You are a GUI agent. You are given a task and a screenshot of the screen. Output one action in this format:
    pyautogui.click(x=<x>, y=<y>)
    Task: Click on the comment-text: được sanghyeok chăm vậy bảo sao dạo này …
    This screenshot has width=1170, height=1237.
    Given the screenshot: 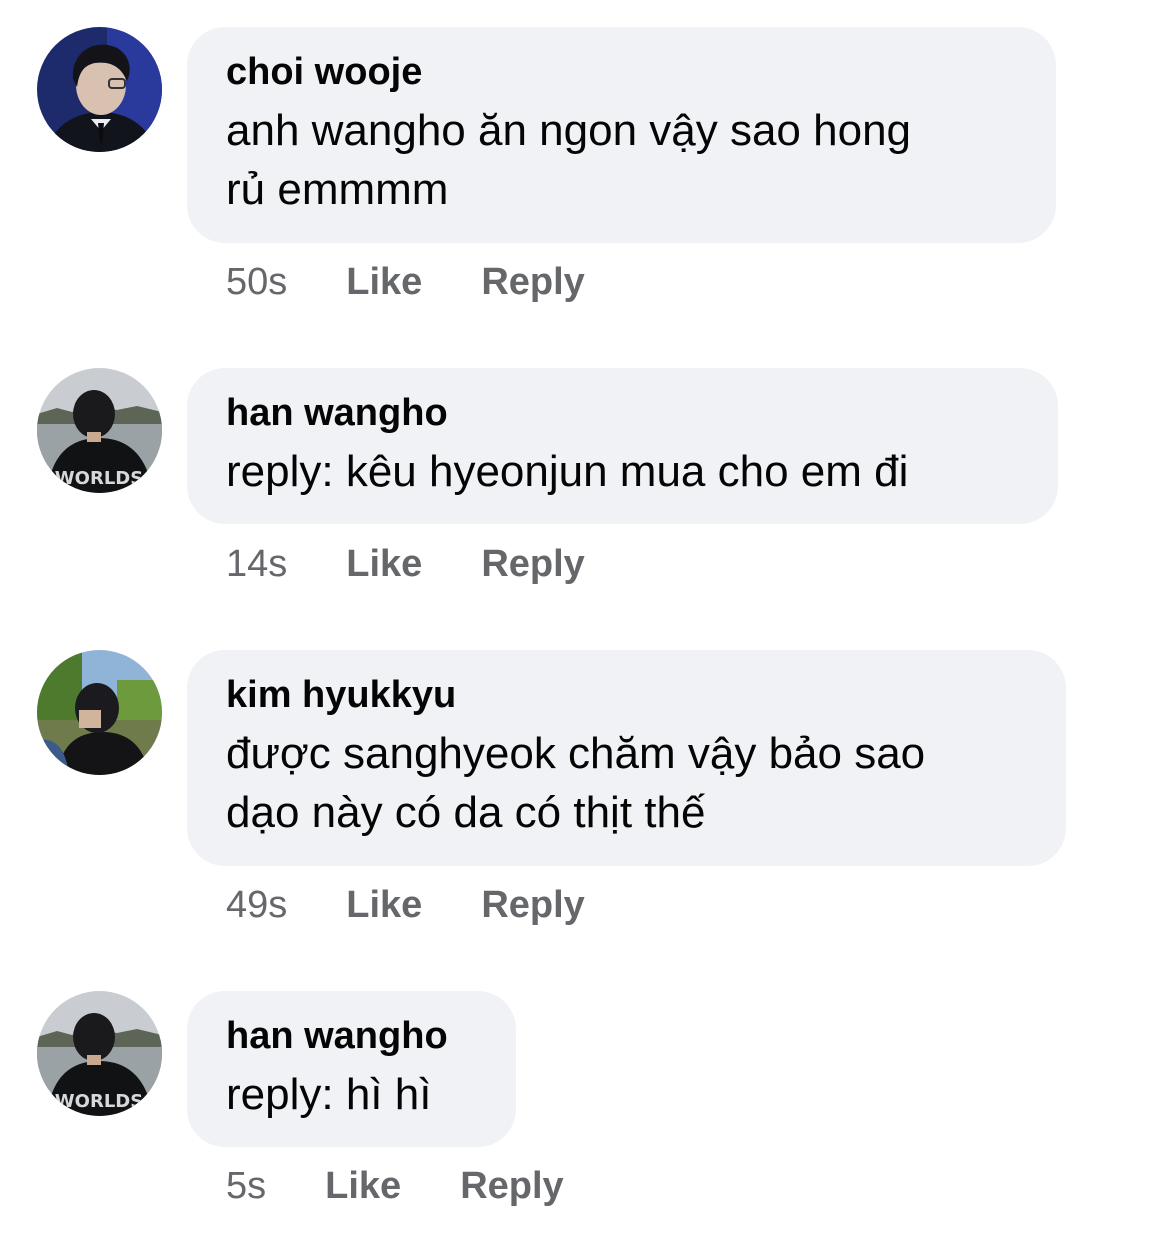 What is the action you would take?
    pyautogui.click(x=627, y=783)
    